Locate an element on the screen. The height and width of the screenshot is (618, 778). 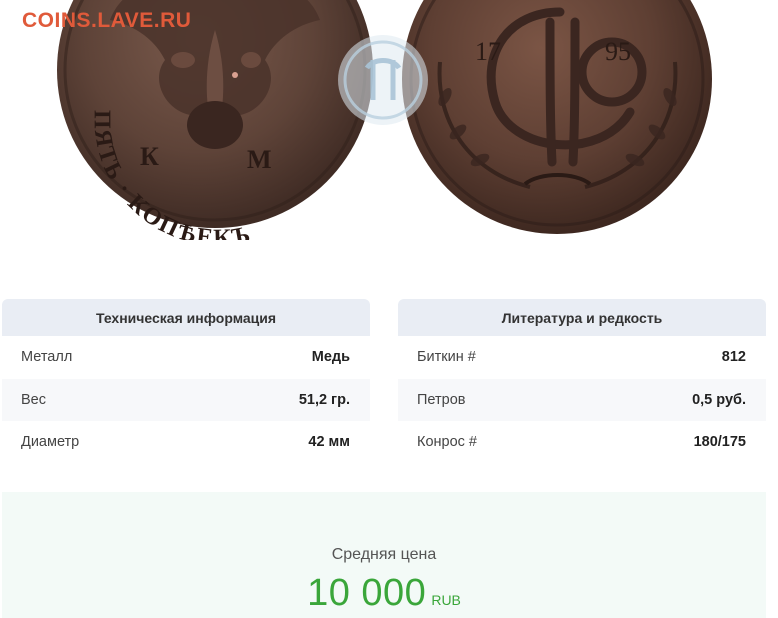
lit-row-bitkin: Биткин # 812 is located at coordinates (582, 357).